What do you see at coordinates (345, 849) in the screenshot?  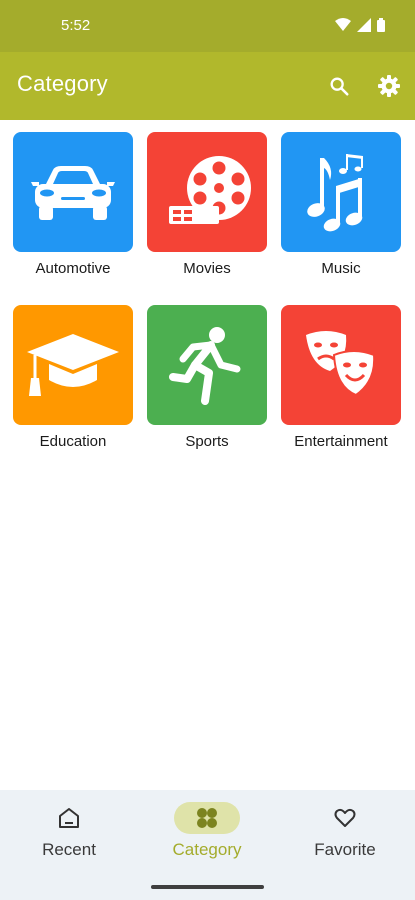 I see `nav-label: Favorite` at bounding box center [345, 849].